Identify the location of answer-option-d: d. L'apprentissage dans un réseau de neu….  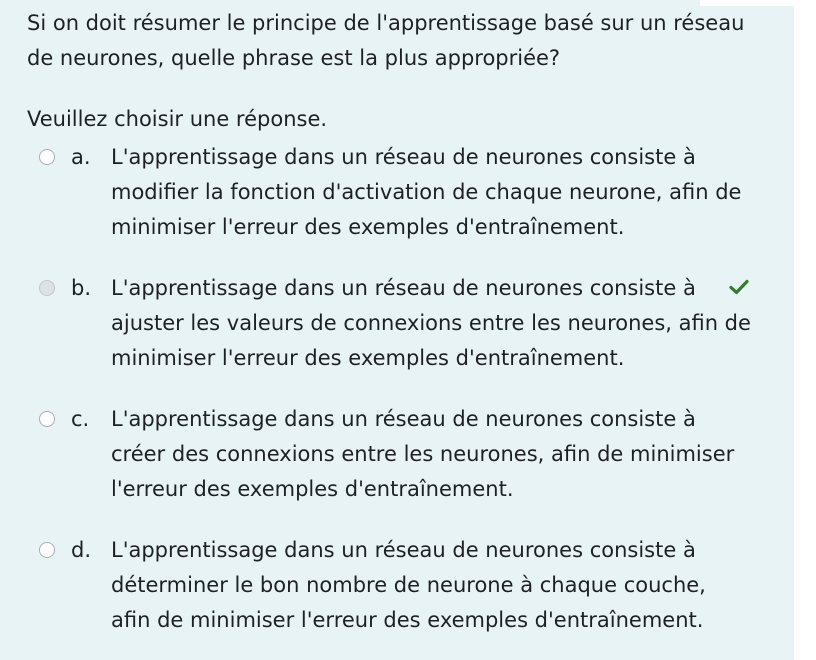
(400, 585).